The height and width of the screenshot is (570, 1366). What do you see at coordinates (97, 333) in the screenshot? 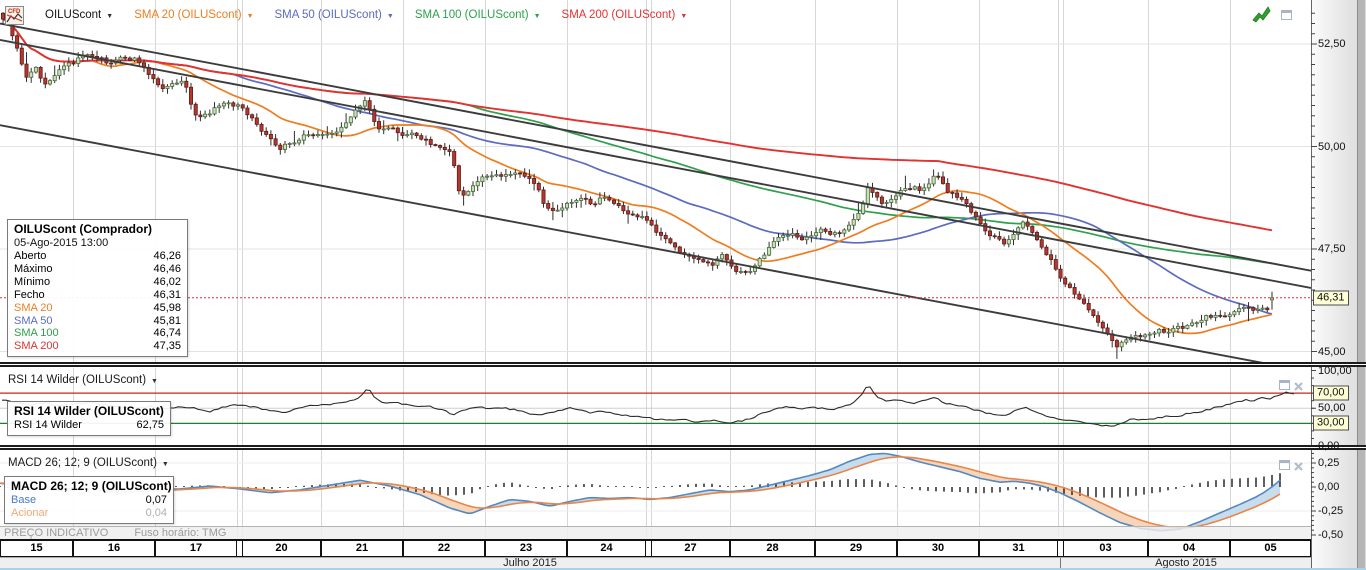
I see `tooltip-row: SMA 100 46,74` at bounding box center [97, 333].